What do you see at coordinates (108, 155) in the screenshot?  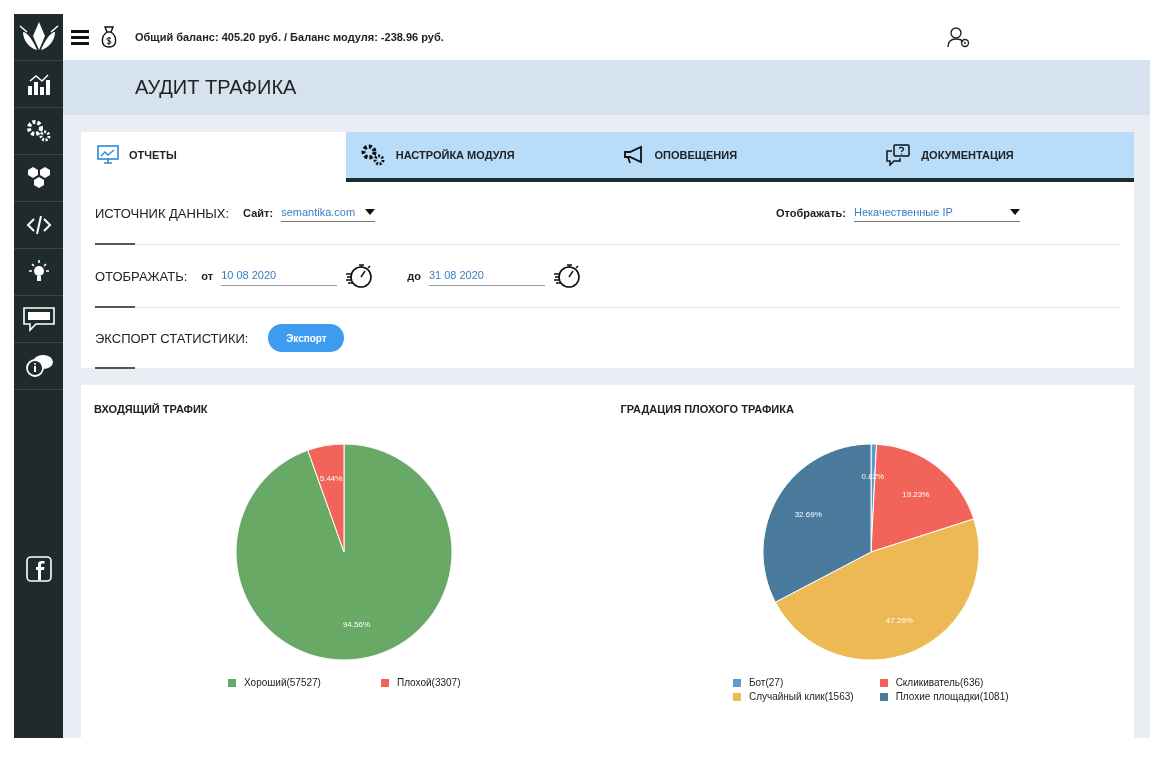 I see `monitor-chart-icon` at bounding box center [108, 155].